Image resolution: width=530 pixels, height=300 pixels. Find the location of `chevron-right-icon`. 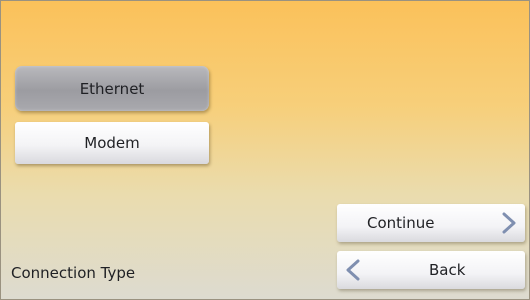

chevron-right-icon is located at coordinates (509, 223).